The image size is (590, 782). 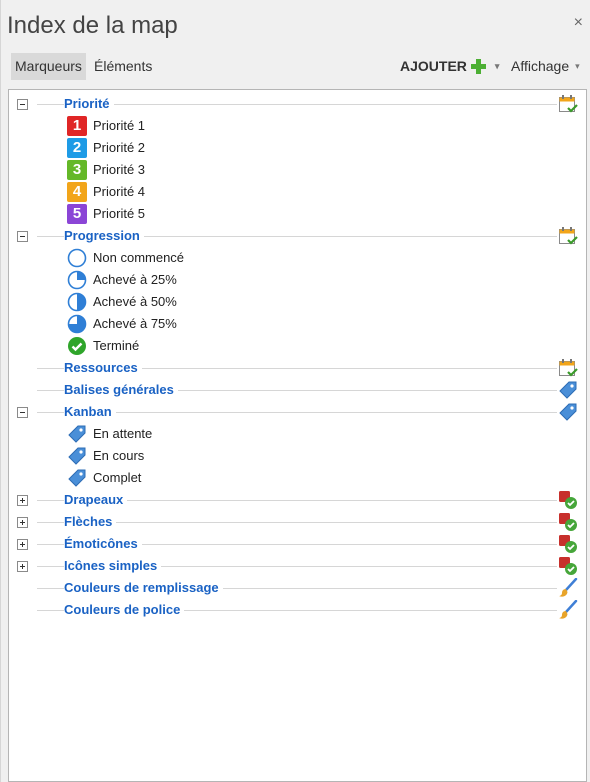 What do you see at coordinates (135, 323) in the screenshot?
I see `marker-label: Achevé à 75%` at bounding box center [135, 323].